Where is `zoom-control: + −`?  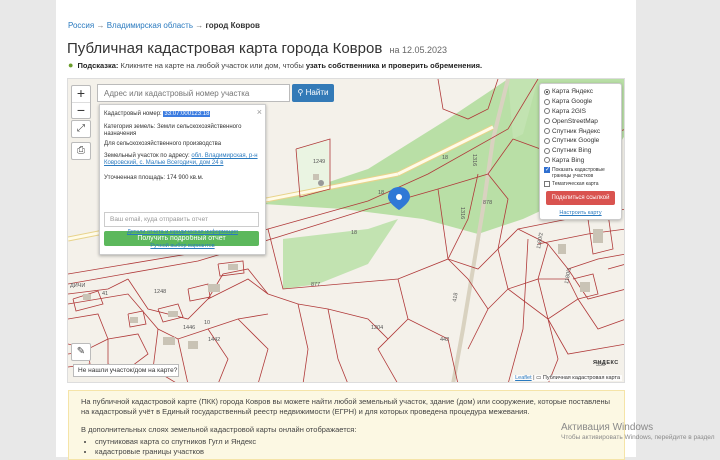 zoom-control: + − is located at coordinates (81, 102).